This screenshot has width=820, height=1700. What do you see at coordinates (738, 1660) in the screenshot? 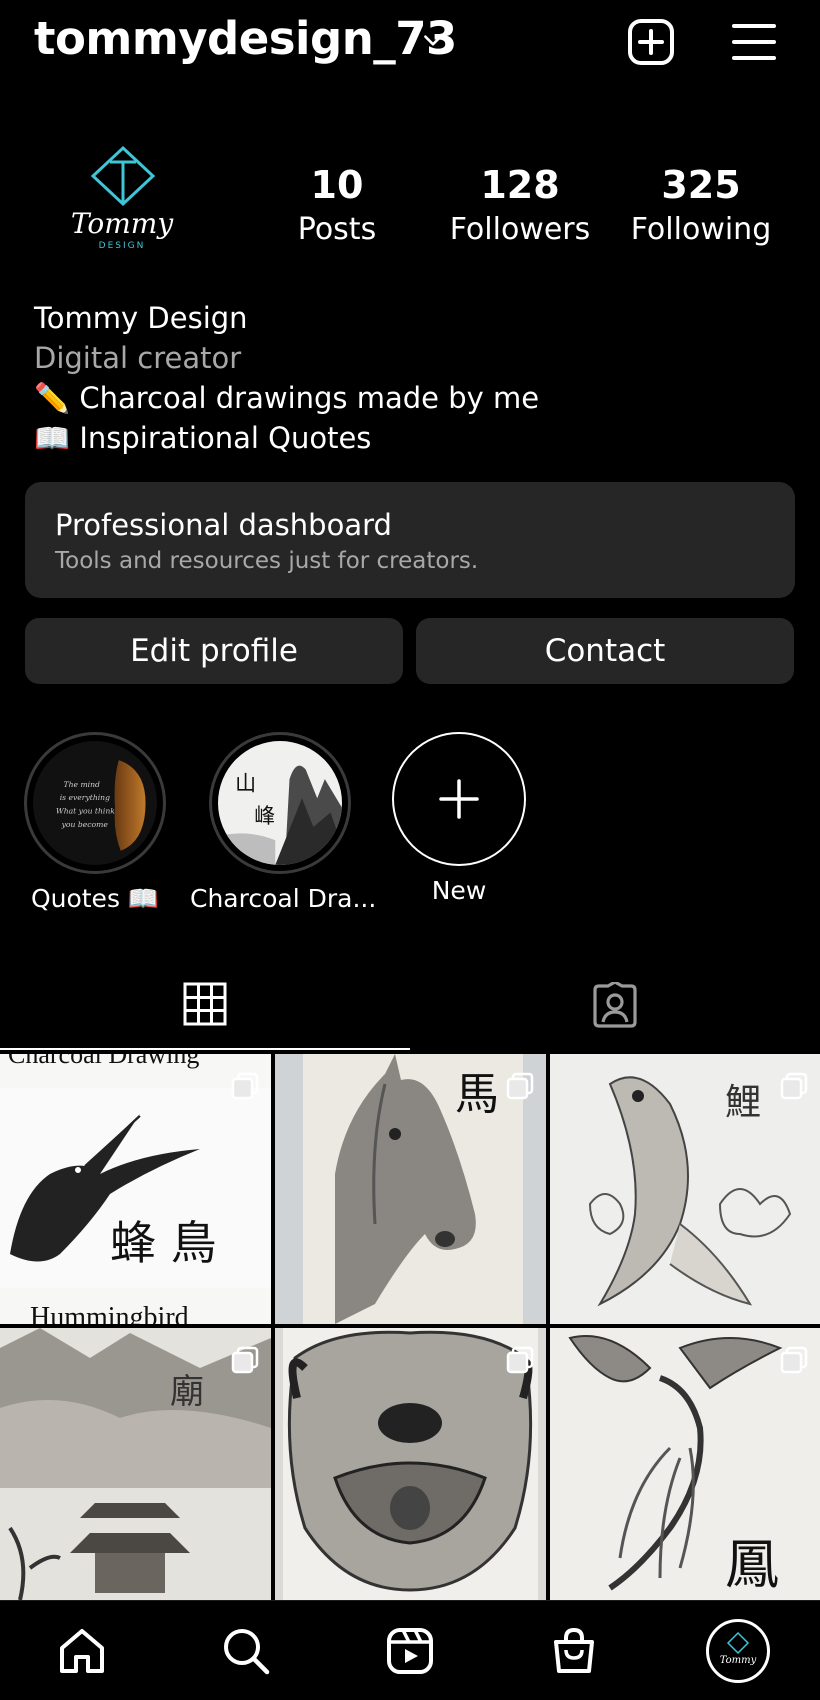
I see `svg-text: Tommy` at bounding box center [738, 1660].